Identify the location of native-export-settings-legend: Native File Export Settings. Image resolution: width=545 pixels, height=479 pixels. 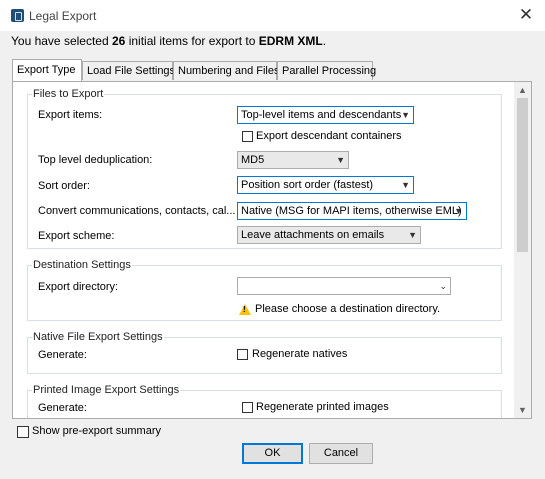
(98, 337).